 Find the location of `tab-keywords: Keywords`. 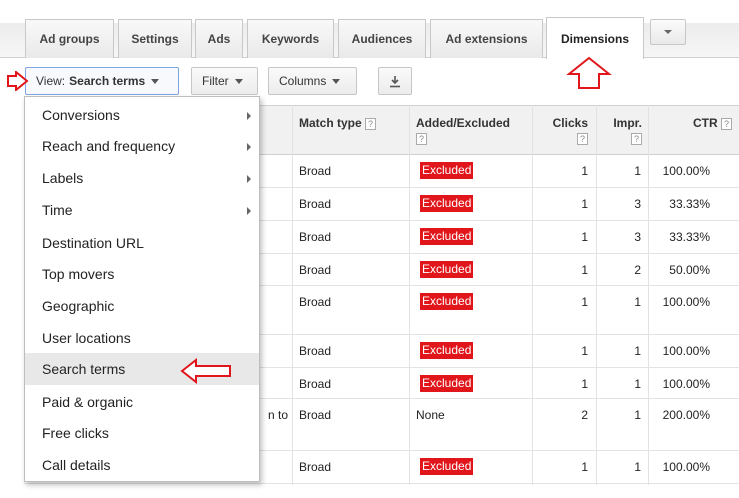

tab-keywords: Keywords is located at coordinates (290, 38).